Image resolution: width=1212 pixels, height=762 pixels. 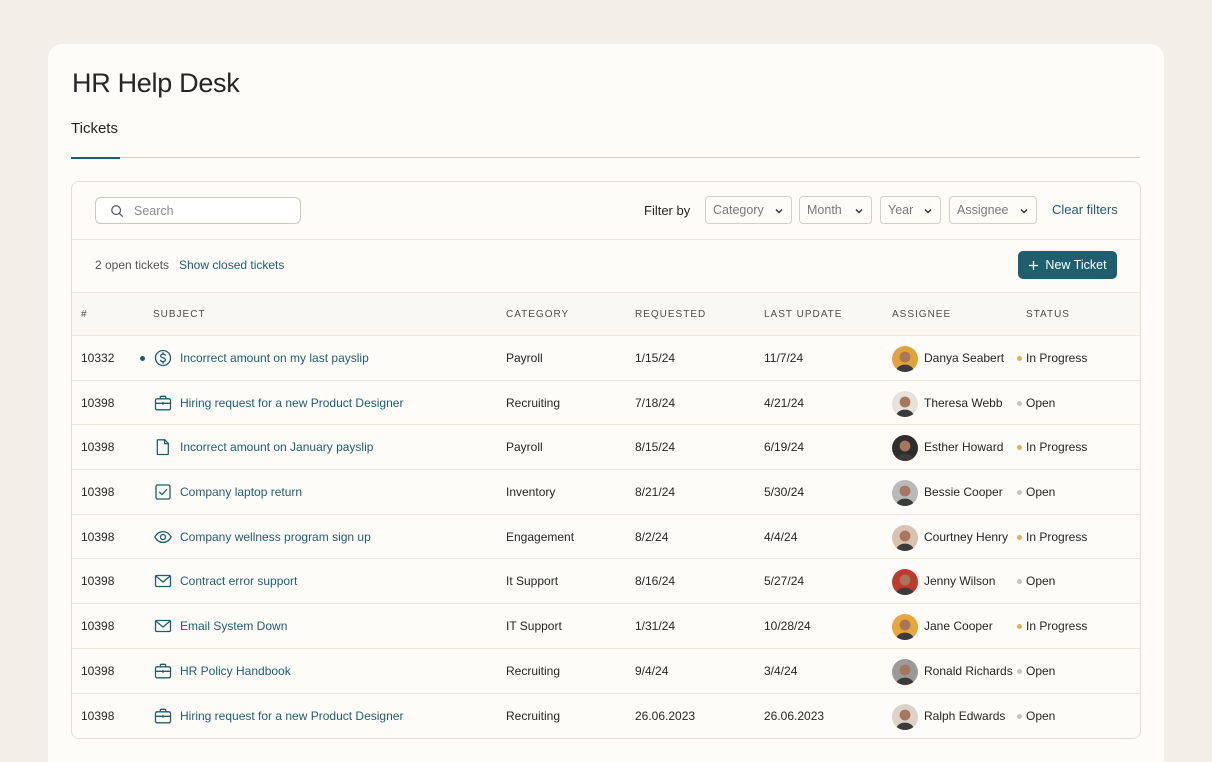 What do you see at coordinates (1085, 209) in the screenshot?
I see `clear-filters-link: Clear filters` at bounding box center [1085, 209].